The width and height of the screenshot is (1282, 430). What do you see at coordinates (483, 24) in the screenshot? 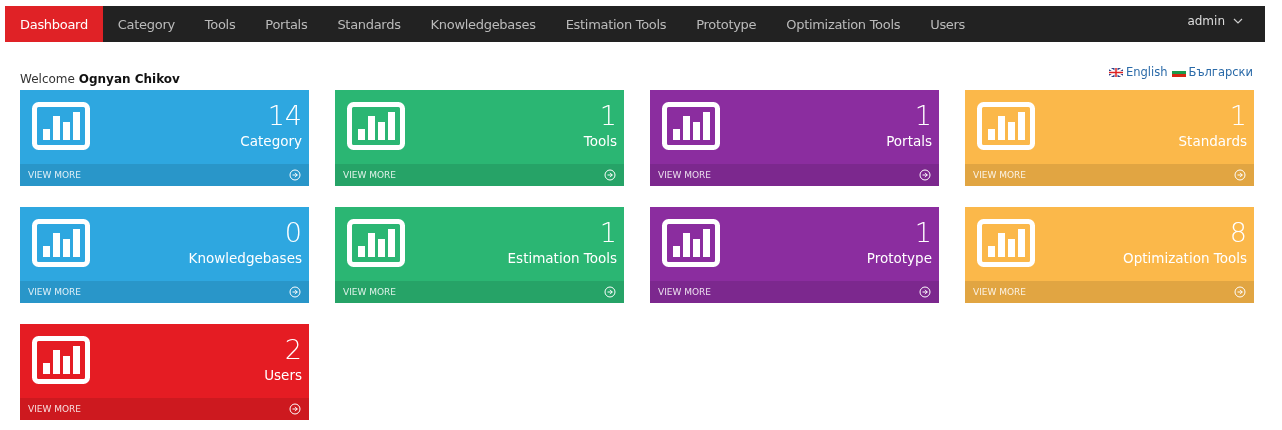
I see `nav-tab: Knowledgebases` at bounding box center [483, 24].